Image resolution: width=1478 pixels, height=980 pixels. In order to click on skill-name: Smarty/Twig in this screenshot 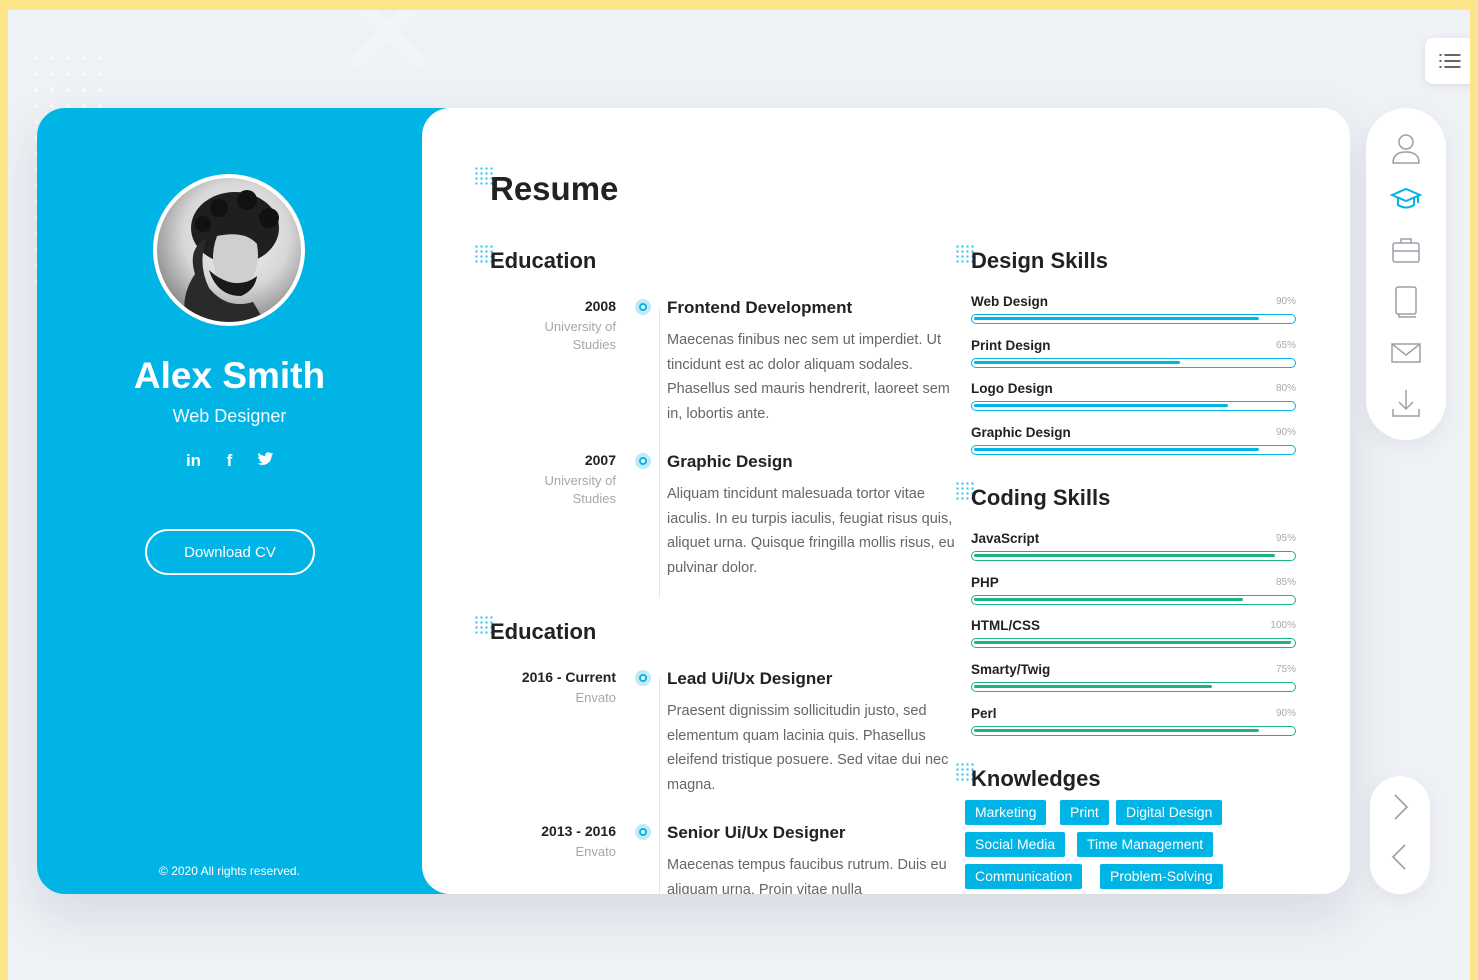, I will do `click(1011, 670)`.